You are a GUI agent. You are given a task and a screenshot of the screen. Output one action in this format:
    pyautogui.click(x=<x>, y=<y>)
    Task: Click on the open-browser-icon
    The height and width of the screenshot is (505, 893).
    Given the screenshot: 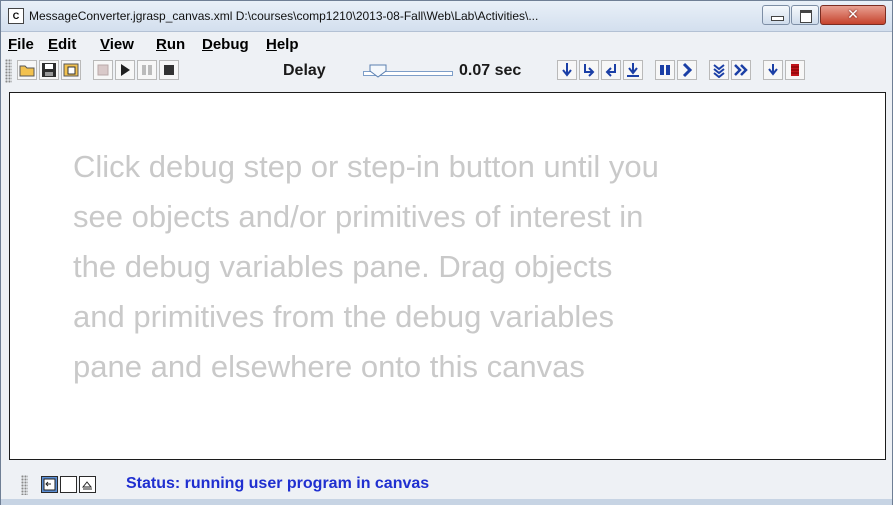 What is the action you would take?
    pyautogui.click(x=71, y=70)
    